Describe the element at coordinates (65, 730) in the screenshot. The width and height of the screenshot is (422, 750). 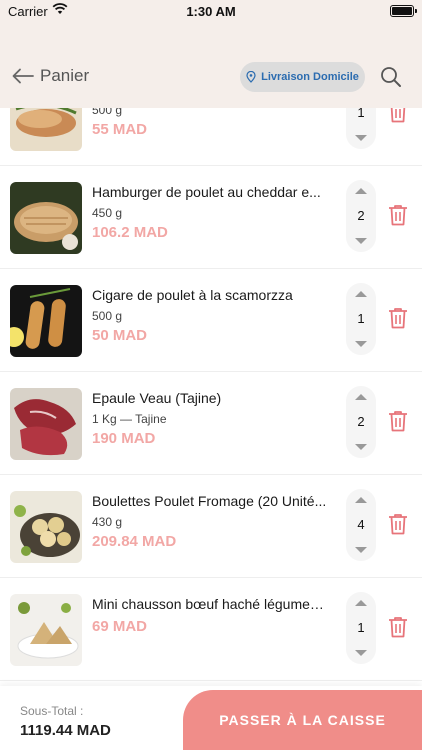
I see `subtotal-value: 1119.44 MAD` at that location.